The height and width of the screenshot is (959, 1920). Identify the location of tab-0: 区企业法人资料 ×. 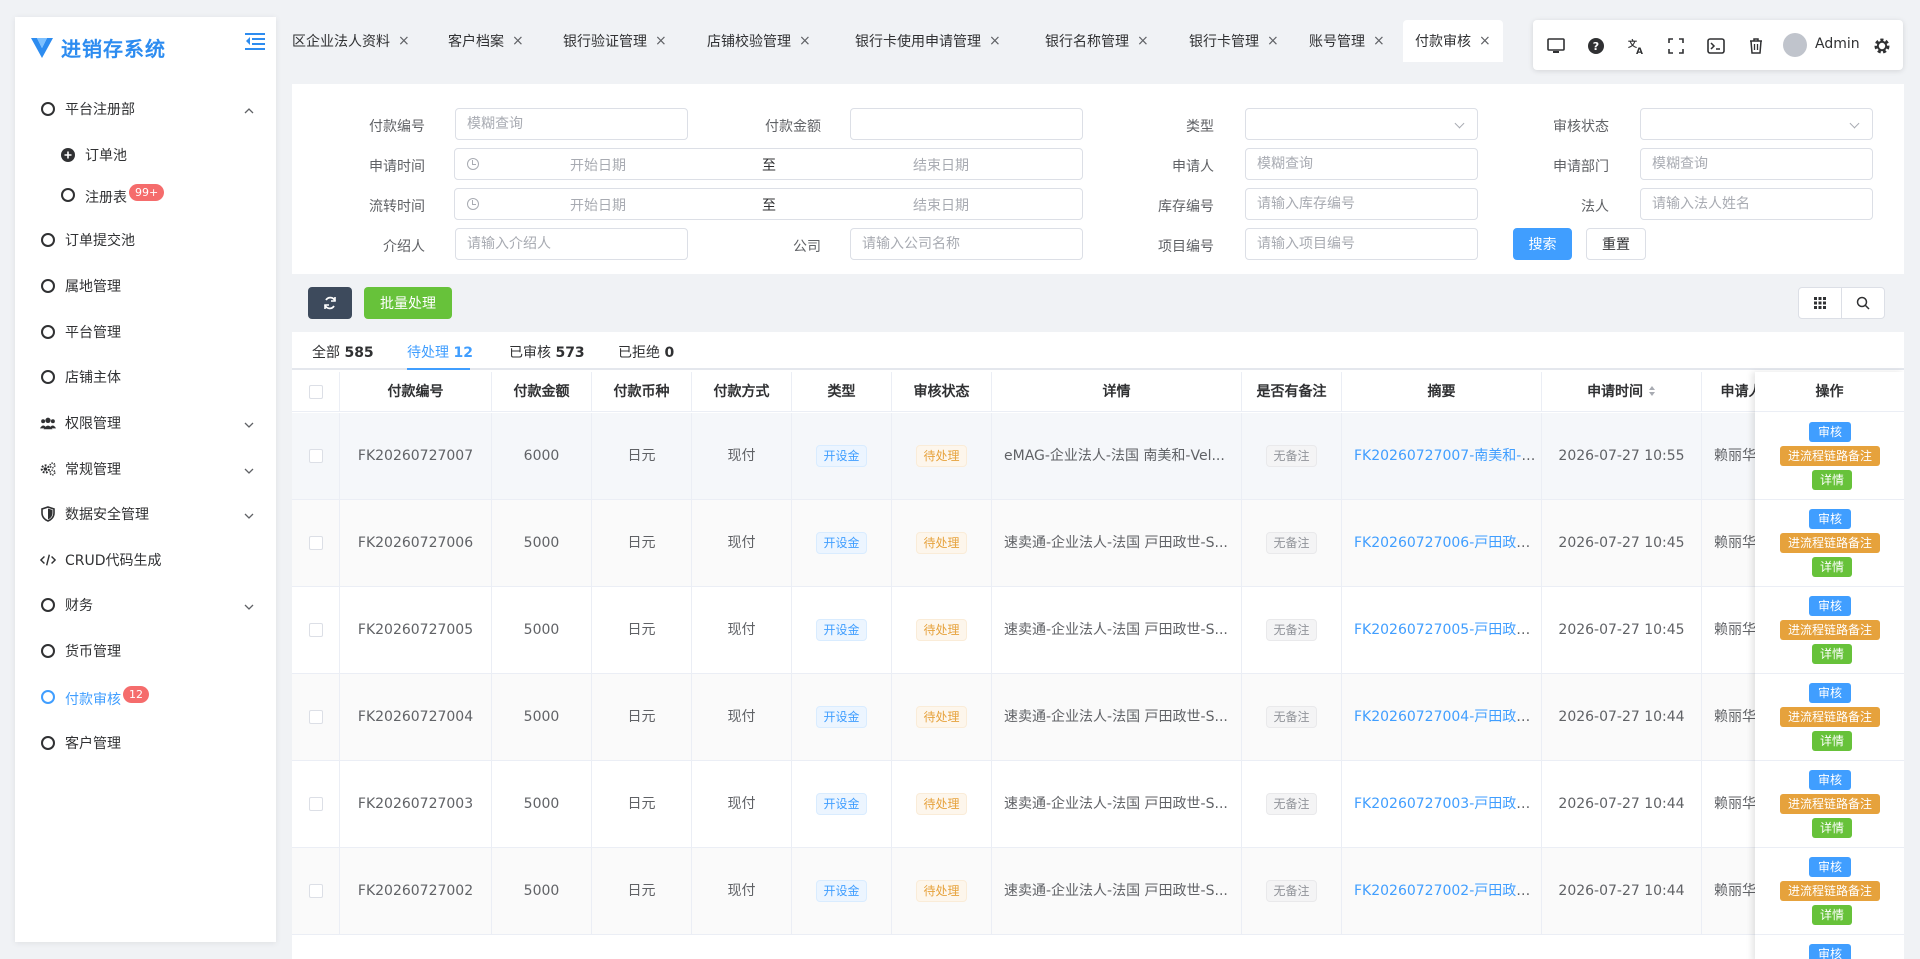
(351, 41).